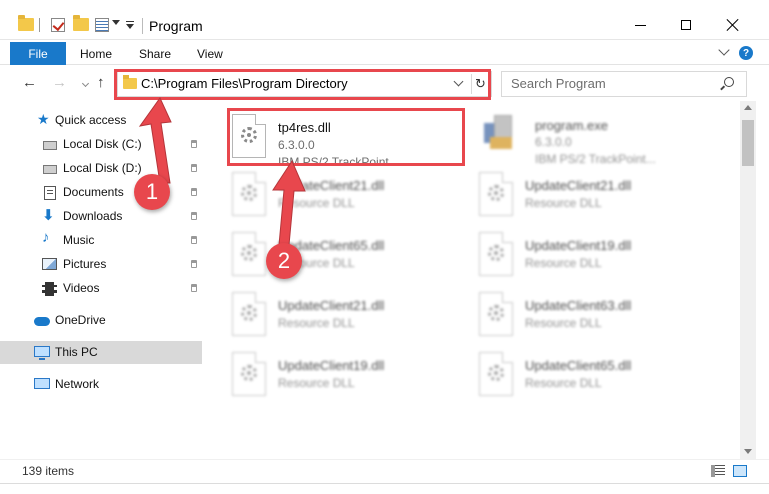  Describe the element at coordinates (101, 288) in the screenshot. I see `sidebar-item-videos: Videos` at that location.